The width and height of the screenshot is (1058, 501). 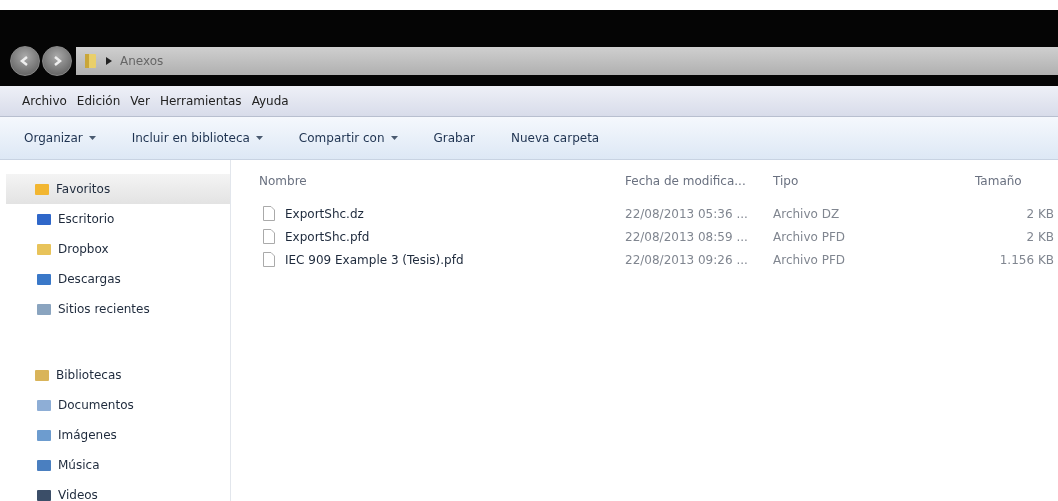 I want to click on column-header: Tipo, so click(x=828, y=181).